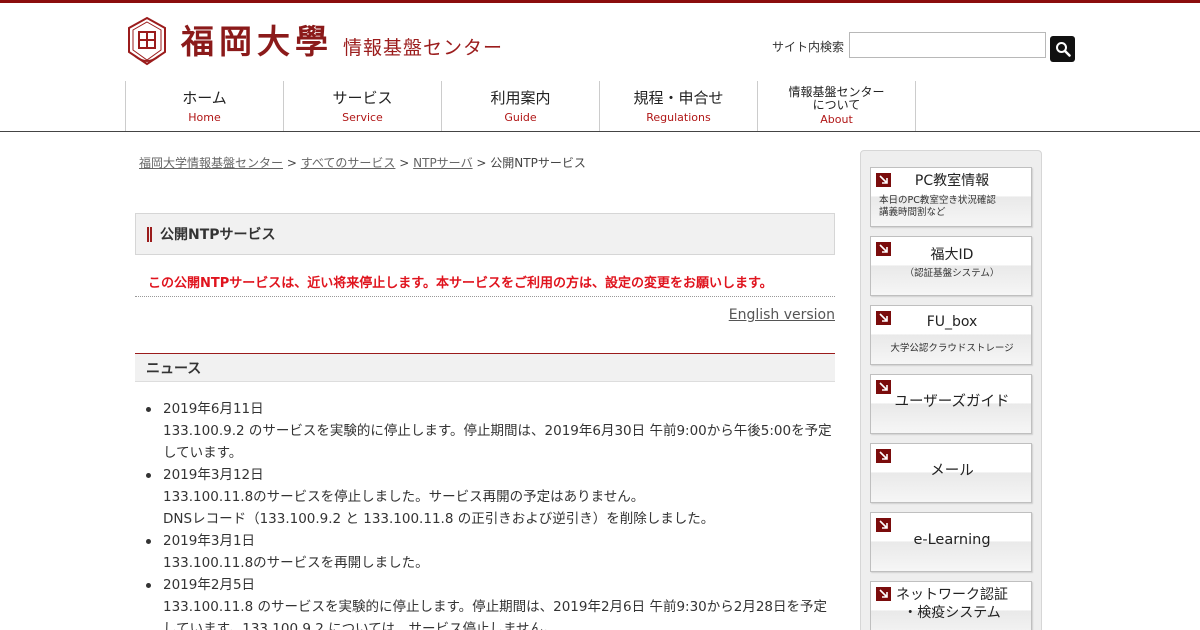 This screenshot has height=630, width=1200. I want to click on page-title-box: 公開NTPサービス, so click(485, 234).